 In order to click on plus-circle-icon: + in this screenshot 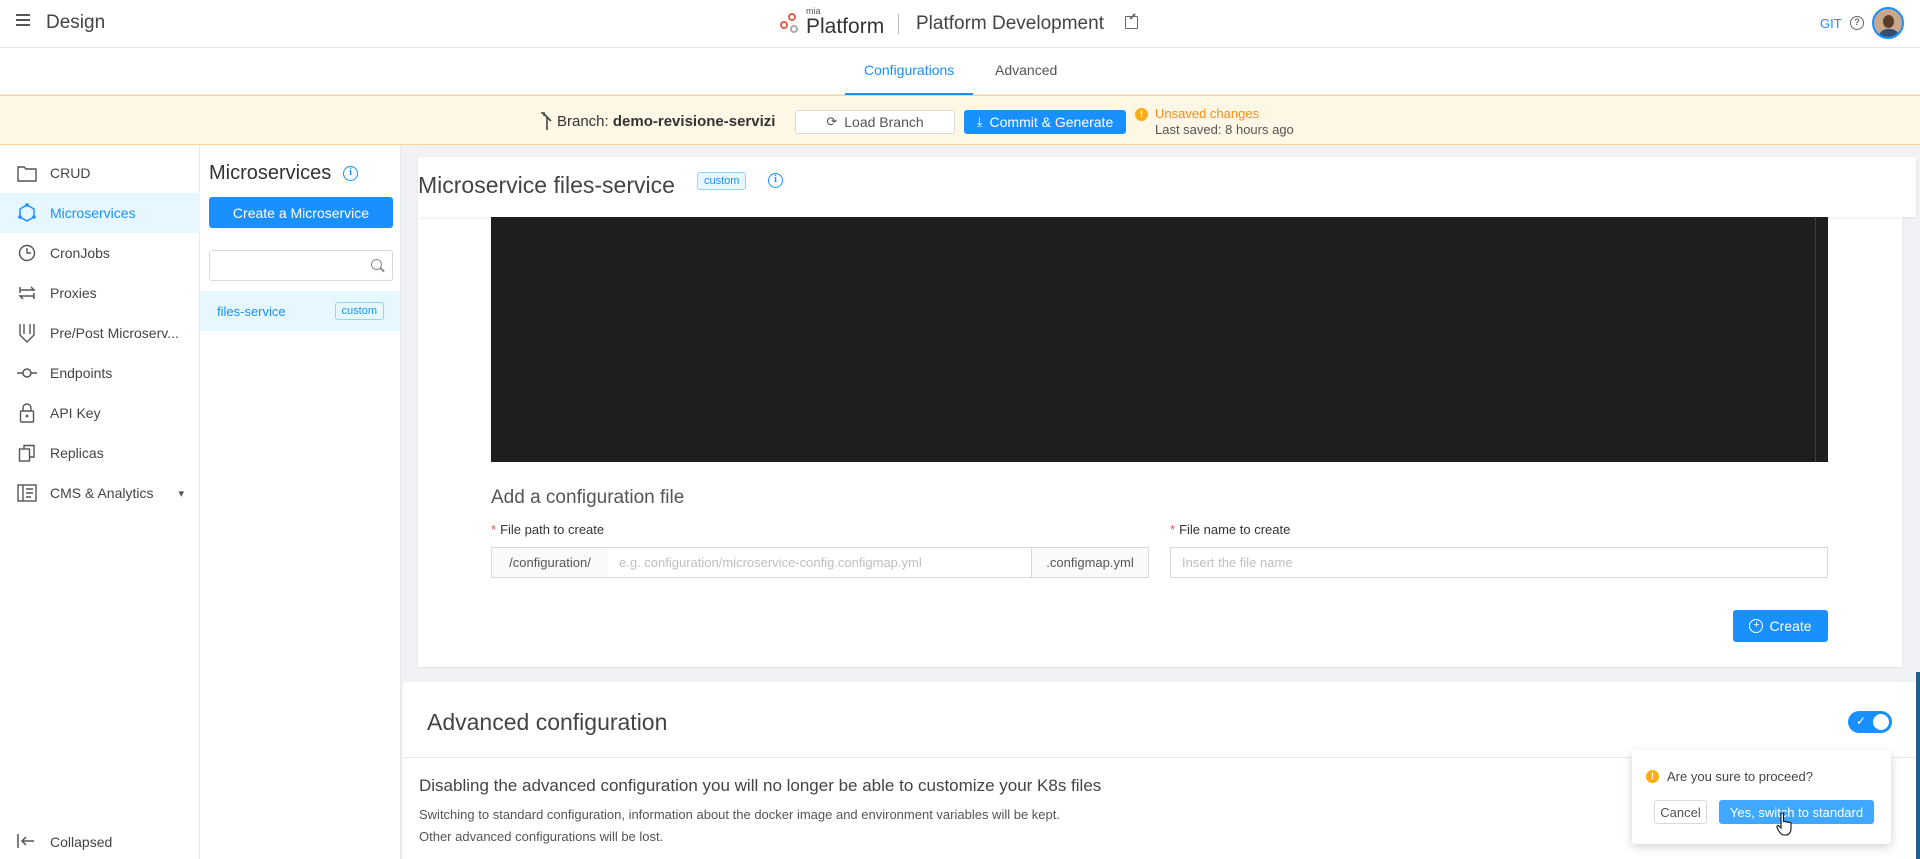, I will do `click(1756, 626)`.